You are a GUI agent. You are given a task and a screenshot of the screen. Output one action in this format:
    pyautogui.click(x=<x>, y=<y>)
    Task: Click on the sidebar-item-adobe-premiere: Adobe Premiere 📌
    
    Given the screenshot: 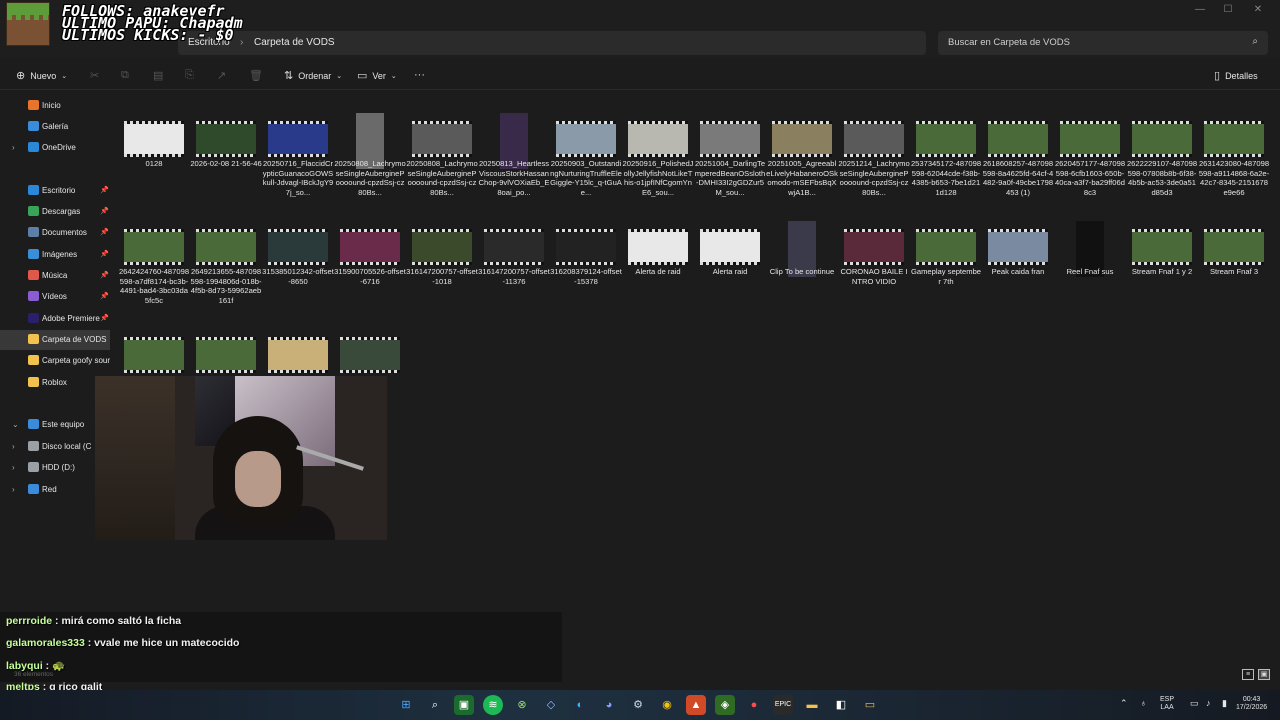 What is the action you would take?
    pyautogui.click(x=55, y=319)
    